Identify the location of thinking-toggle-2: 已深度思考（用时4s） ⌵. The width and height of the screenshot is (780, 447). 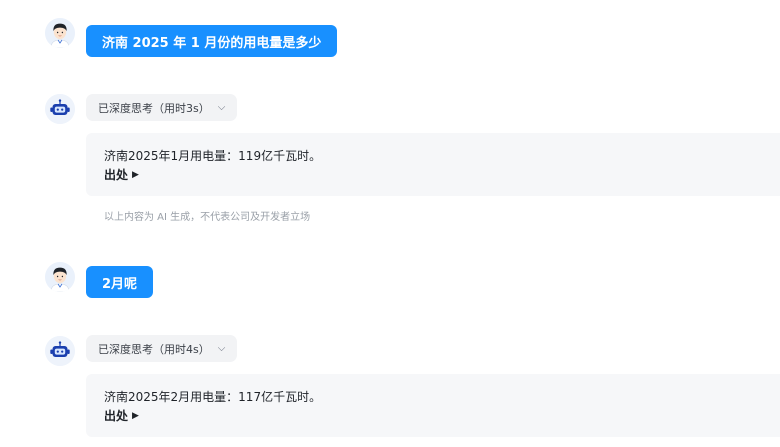
(162, 348).